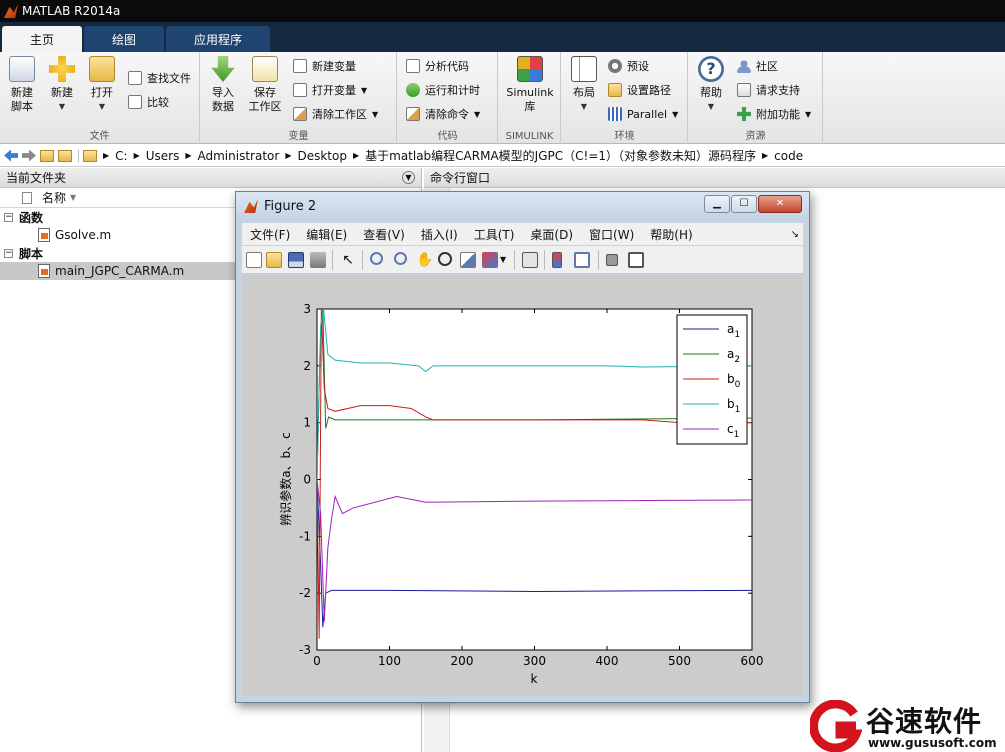 The width and height of the screenshot is (1005, 752). What do you see at coordinates (400, 258) in the screenshot?
I see `zoom-out-icon` at bounding box center [400, 258].